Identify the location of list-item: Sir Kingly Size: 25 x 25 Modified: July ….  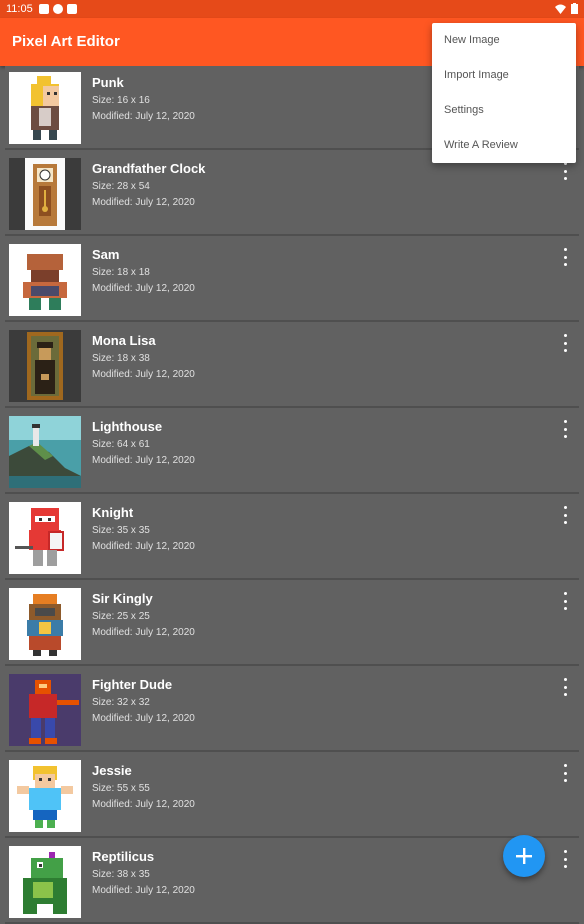
(292, 624).